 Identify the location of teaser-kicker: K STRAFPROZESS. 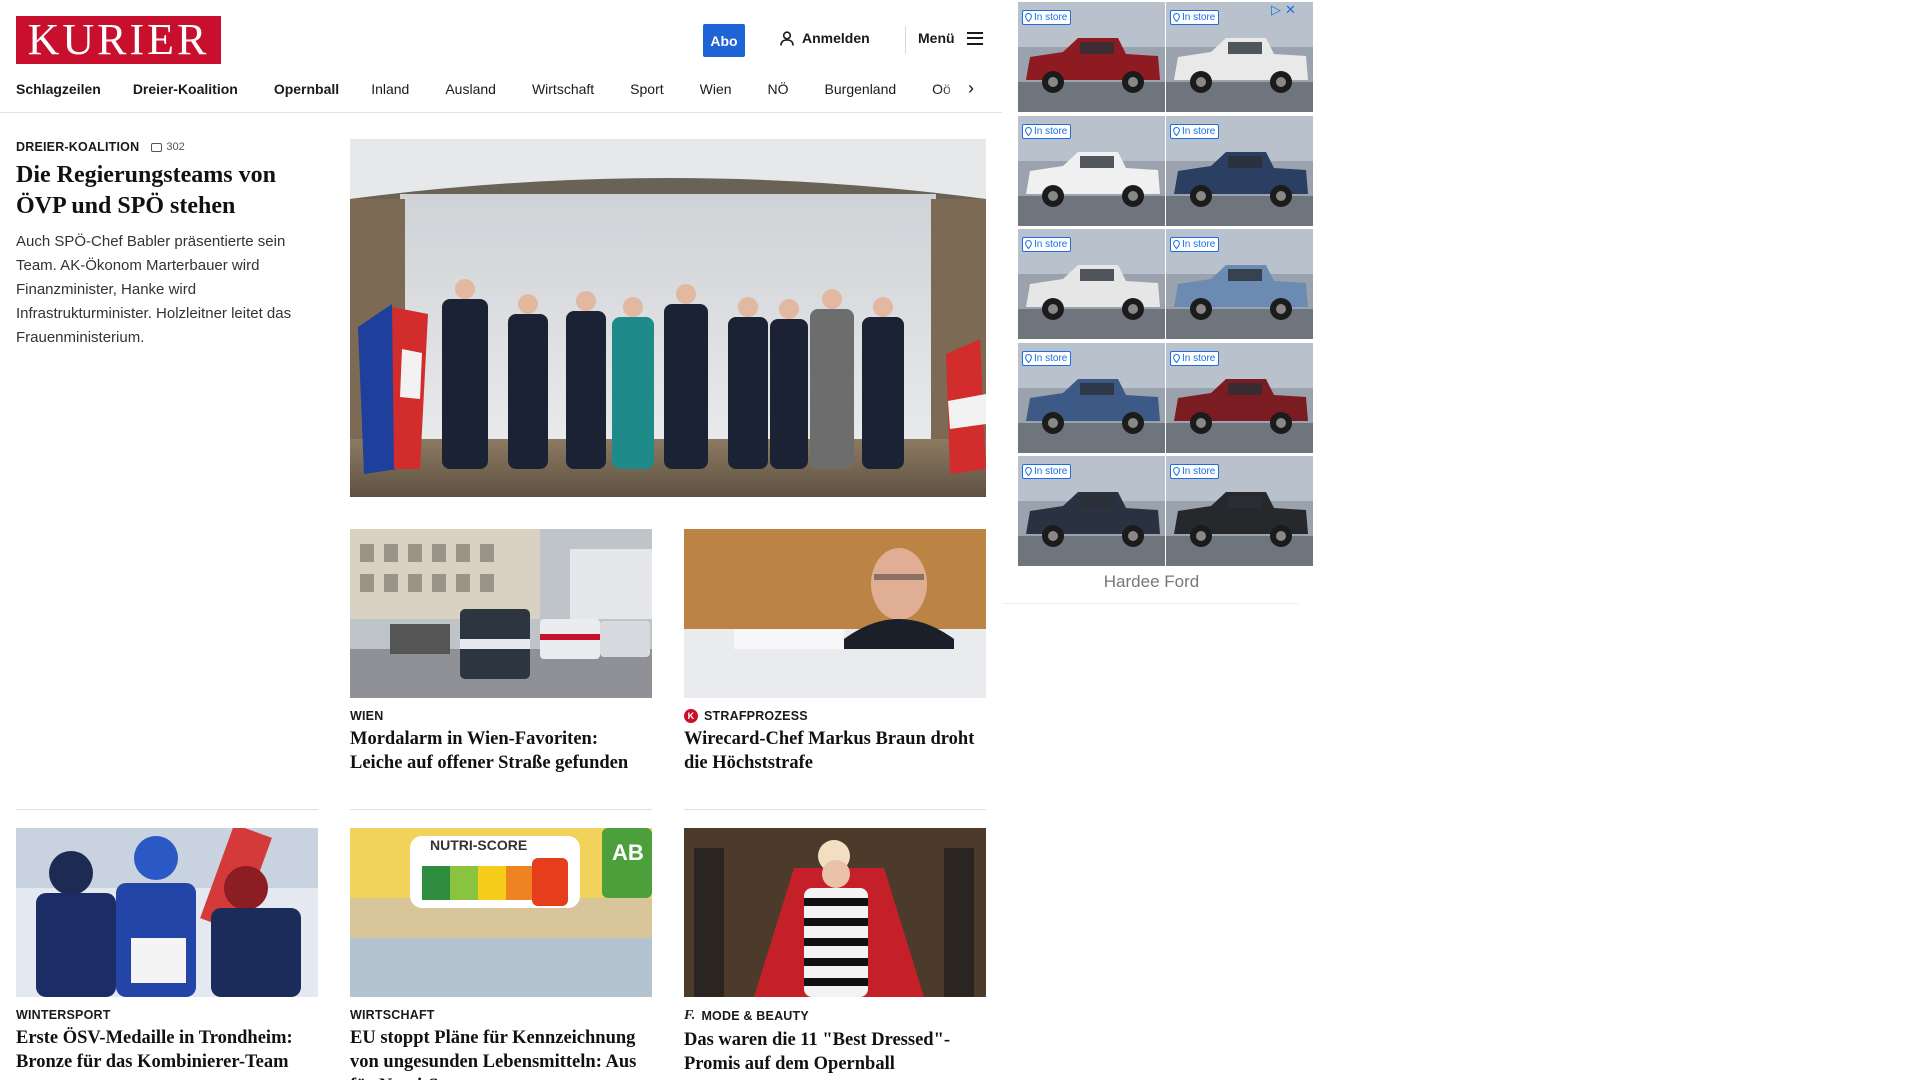
(835, 716).